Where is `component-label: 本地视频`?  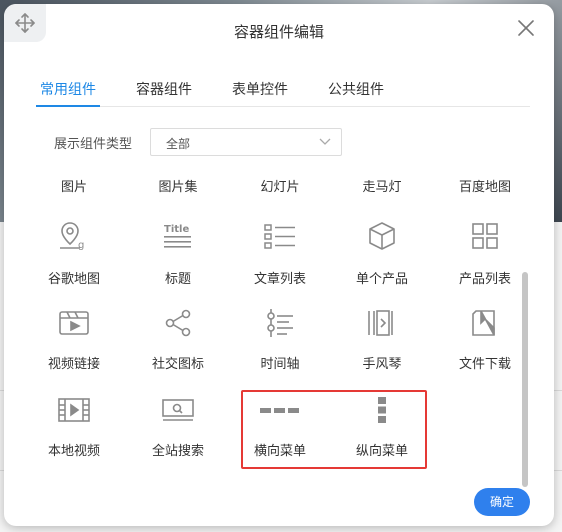 component-label: 本地视频 is located at coordinates (73, 451).